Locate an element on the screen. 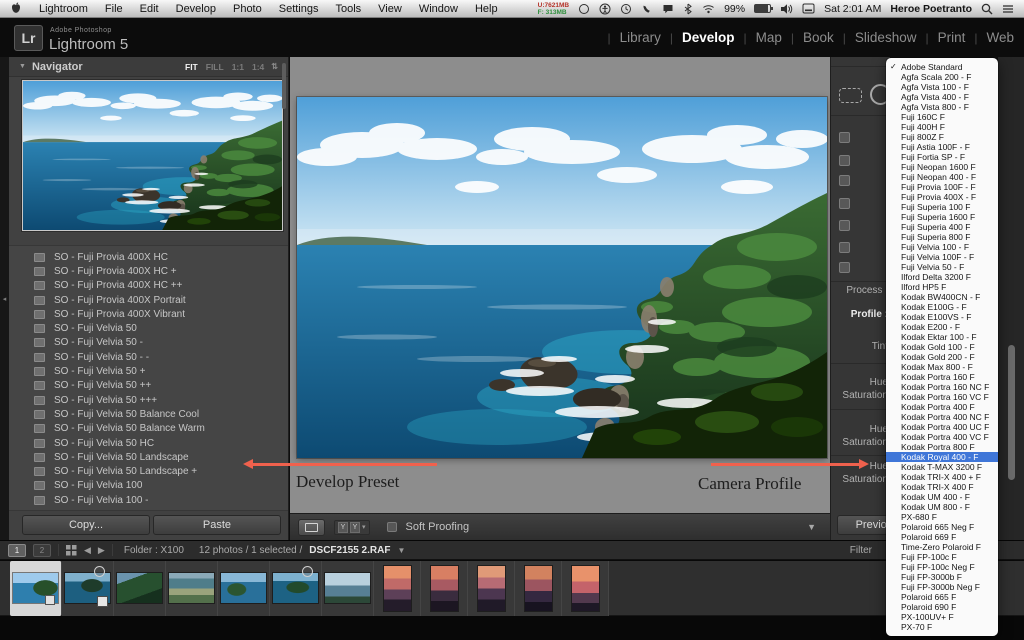 The image size is (1024, 640). camera-profile-menu-item: Fuji Astia 100F - F is located at coordinates (942, 147).